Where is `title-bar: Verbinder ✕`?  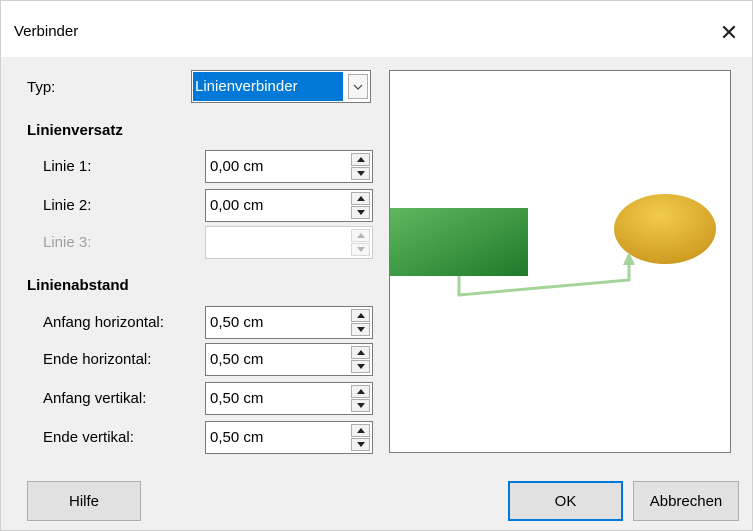
title-bar: Verbinder ✕ is located at coordinates (376, 29).